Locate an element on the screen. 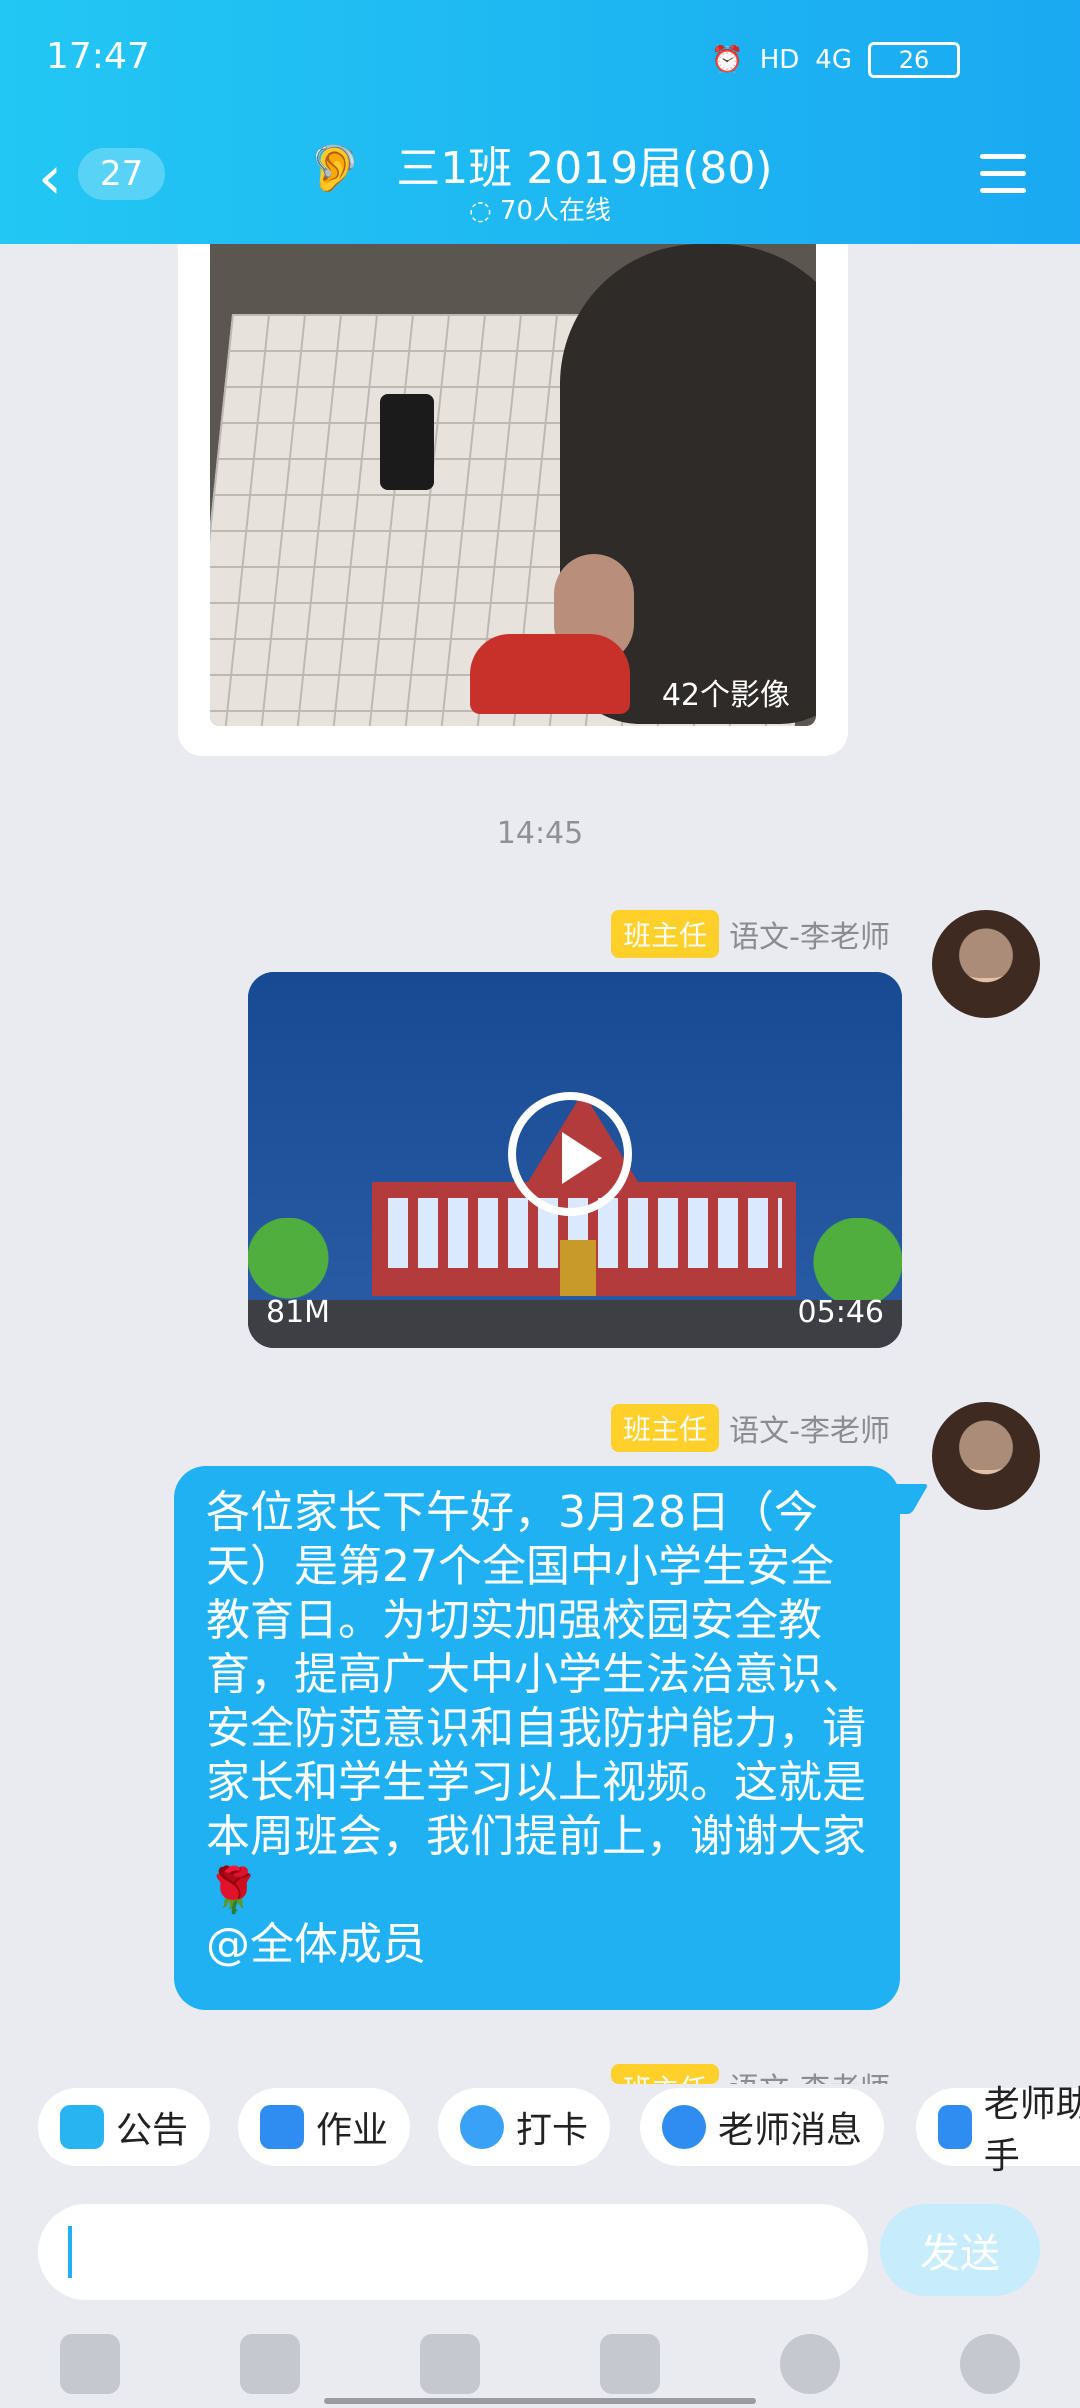 The image size is (1080, 2408). network-indicator: 4G is located at coordinates (833, 60).